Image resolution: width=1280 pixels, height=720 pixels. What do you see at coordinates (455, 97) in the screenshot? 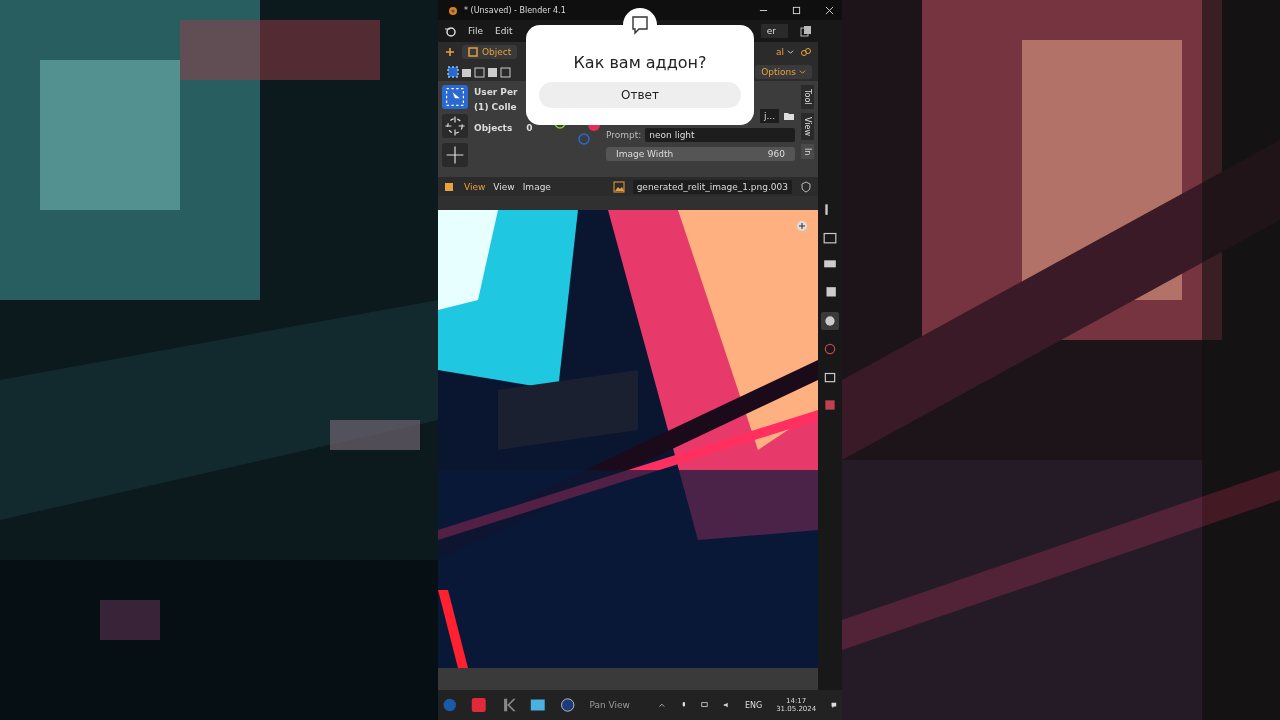
I see `select-tool-icon` at bounding box center [455, 97].